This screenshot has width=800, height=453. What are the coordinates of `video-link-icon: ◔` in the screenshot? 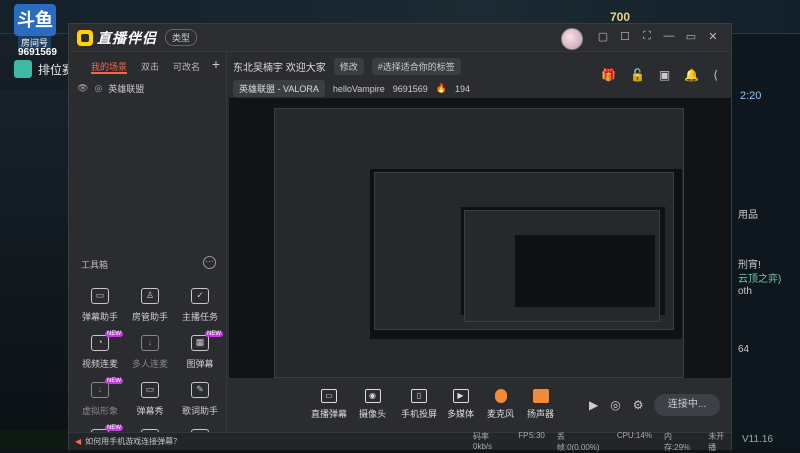 It's located at (100, 343).